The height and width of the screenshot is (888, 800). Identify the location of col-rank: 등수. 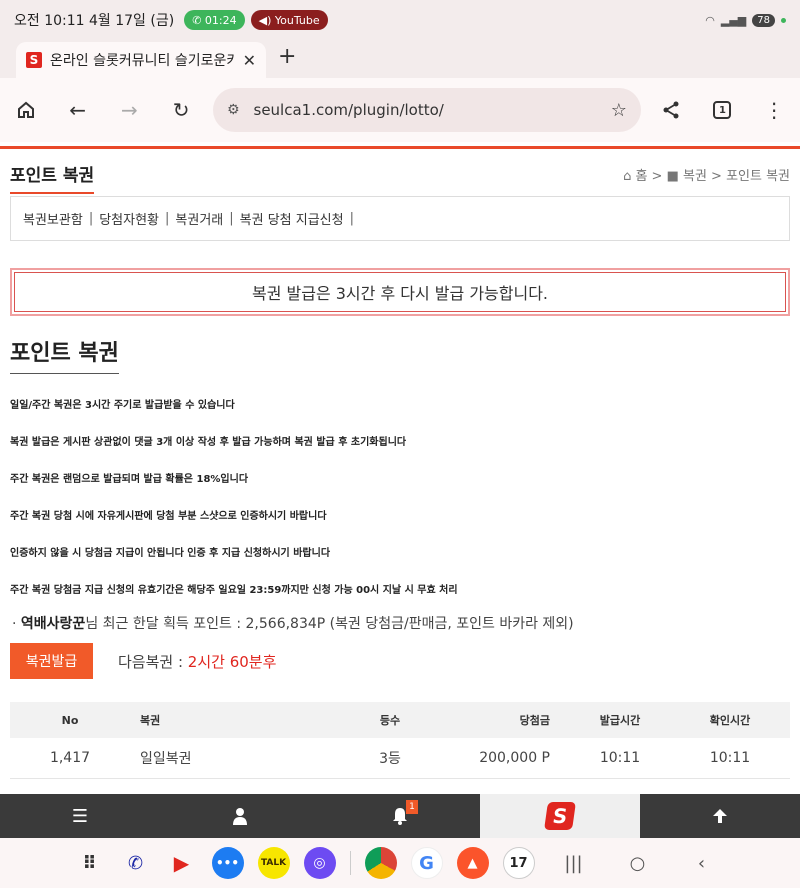
(390, 720).